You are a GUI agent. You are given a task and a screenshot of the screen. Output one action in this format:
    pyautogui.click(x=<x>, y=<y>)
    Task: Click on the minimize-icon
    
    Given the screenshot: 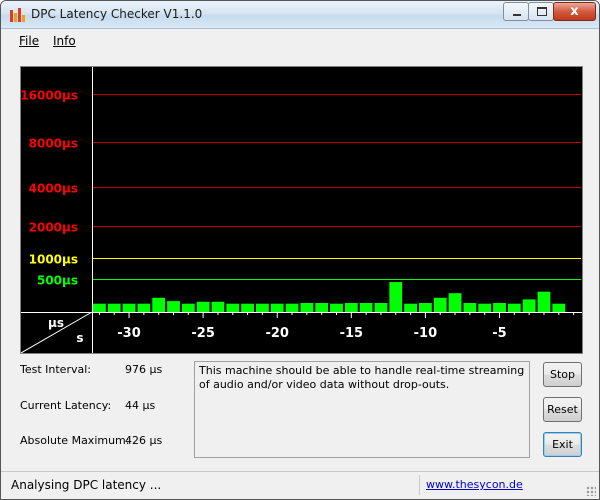 What is the action you would take?
    pyautogui.click(x=517, y=15)
    